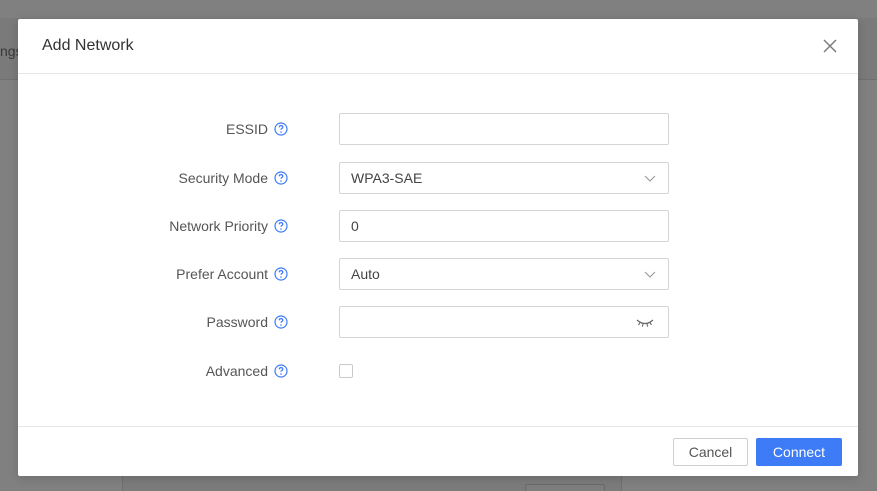  Describe the element at coordinates (710, 452) in the screenshot. I see `cancel-button: Cancel` at that location.